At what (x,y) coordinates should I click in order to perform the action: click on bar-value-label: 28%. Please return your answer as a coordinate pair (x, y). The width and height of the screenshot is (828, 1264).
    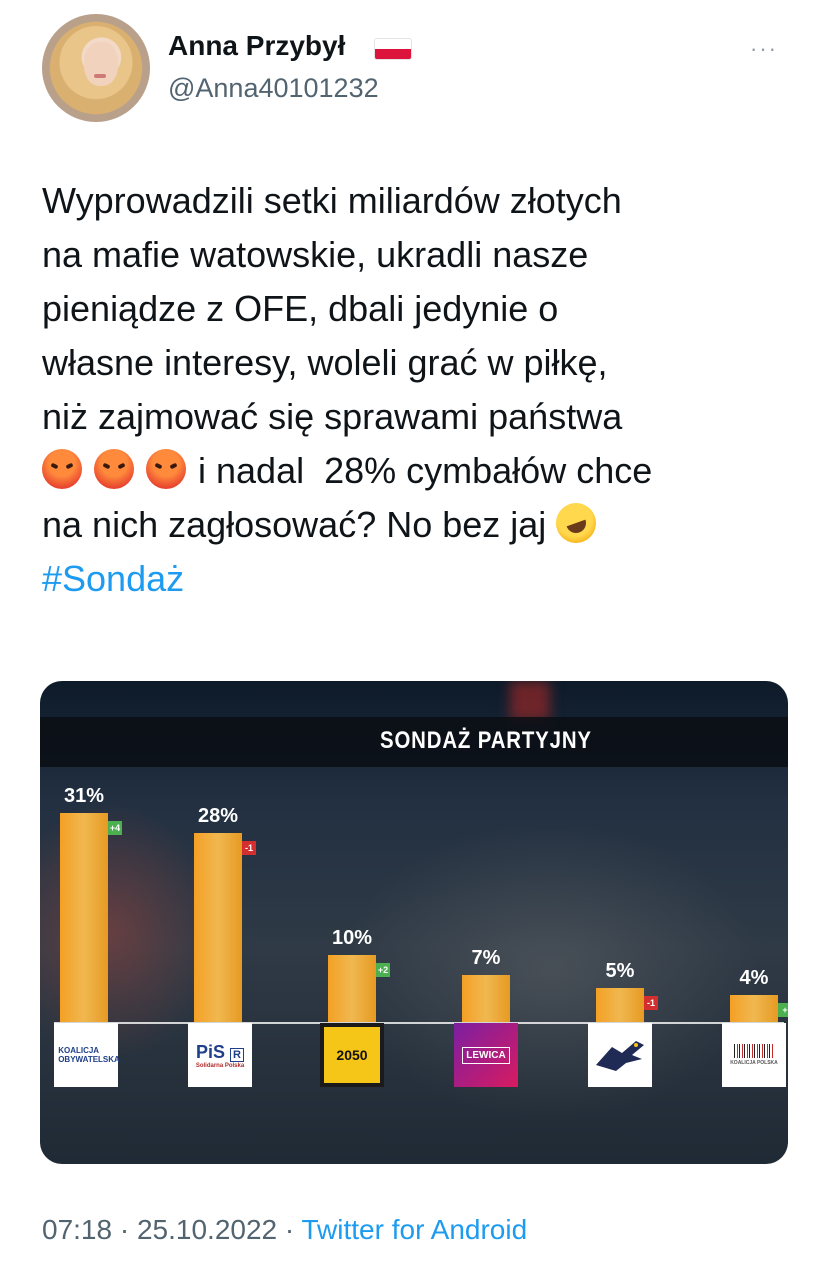
    Looking at the image, I should click on (218, 816).